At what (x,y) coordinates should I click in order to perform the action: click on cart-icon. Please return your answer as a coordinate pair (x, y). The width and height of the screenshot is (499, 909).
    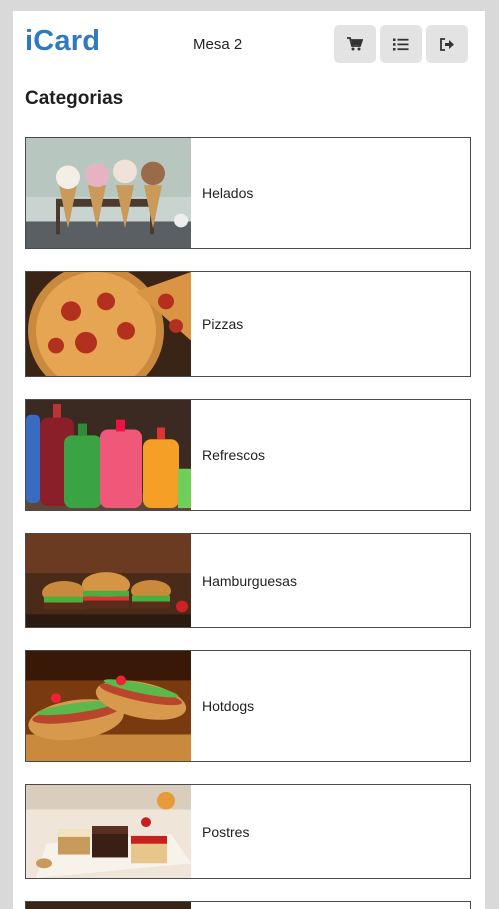
    Looking at the image, I should click on (355, 44).